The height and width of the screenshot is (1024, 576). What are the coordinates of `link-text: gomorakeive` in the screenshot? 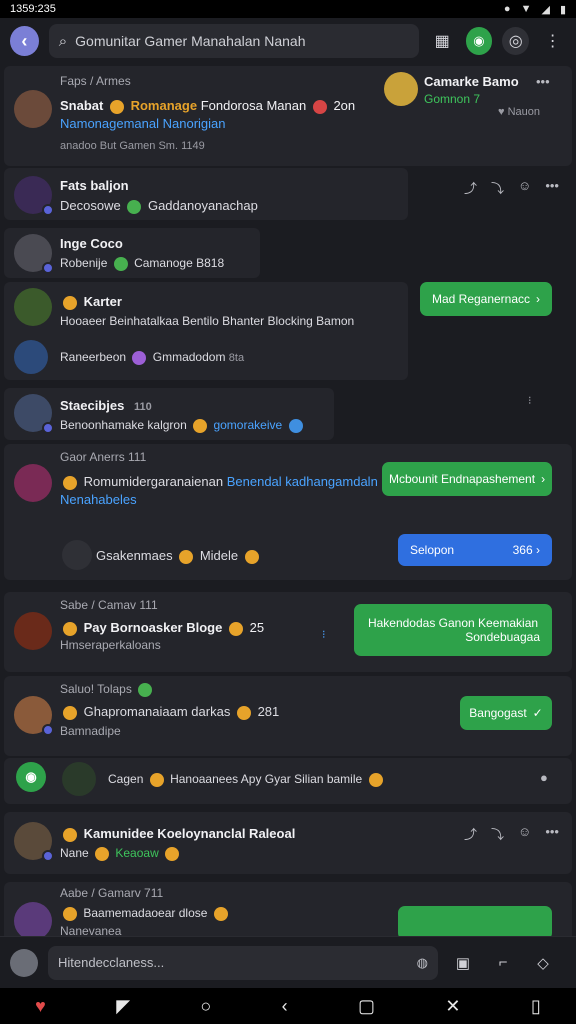 It's located at (247, 425).